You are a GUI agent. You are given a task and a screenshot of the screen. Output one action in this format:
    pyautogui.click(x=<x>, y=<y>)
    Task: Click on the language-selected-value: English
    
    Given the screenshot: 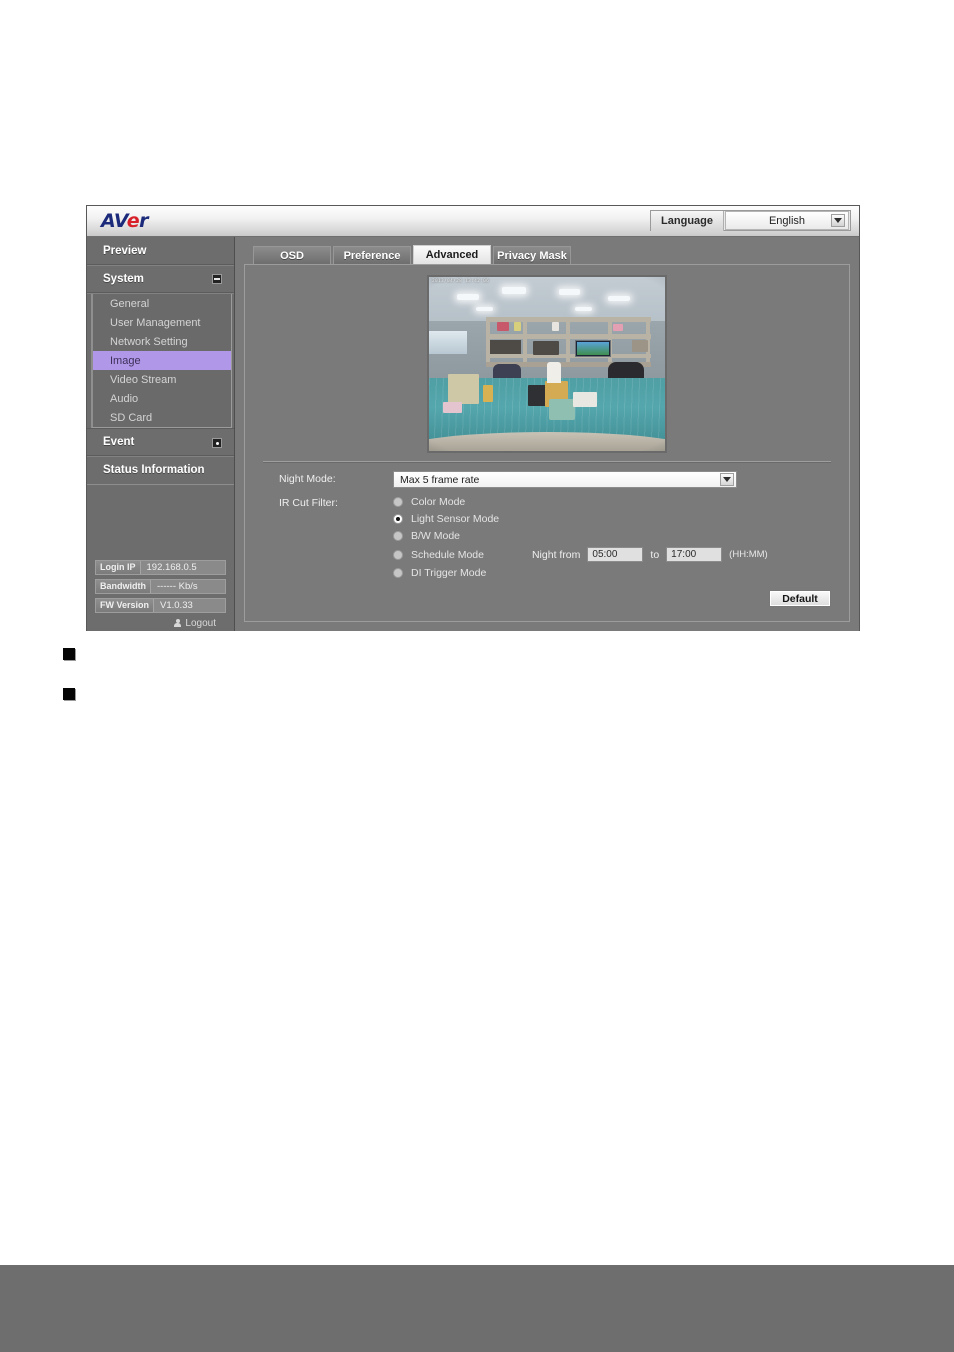 What is the action you would take?
    pyautogui.click(x=787, y=220)
    